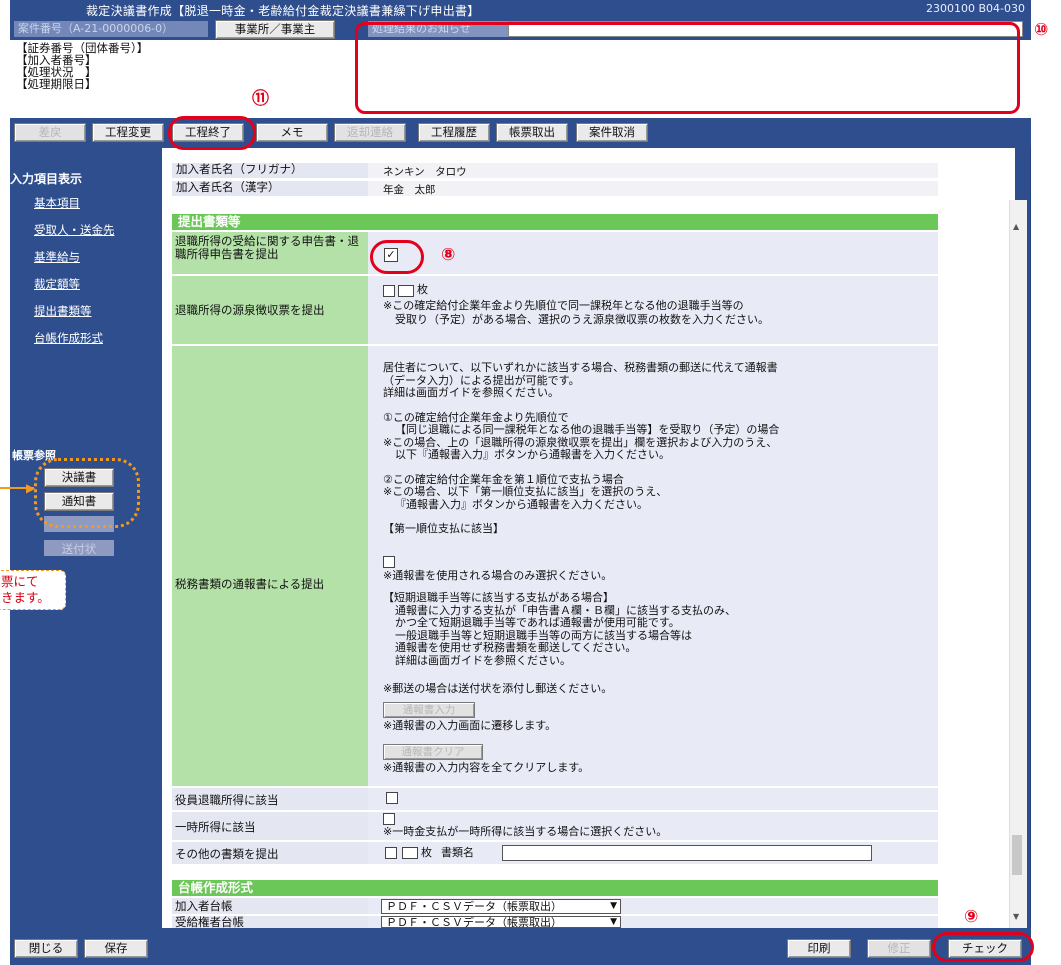 This screenshot has width=1061, height=965. Describe the element at coordinates (74, 230) in the screenshot. I see `nav-recipient: 受取人・送金先` at that location.